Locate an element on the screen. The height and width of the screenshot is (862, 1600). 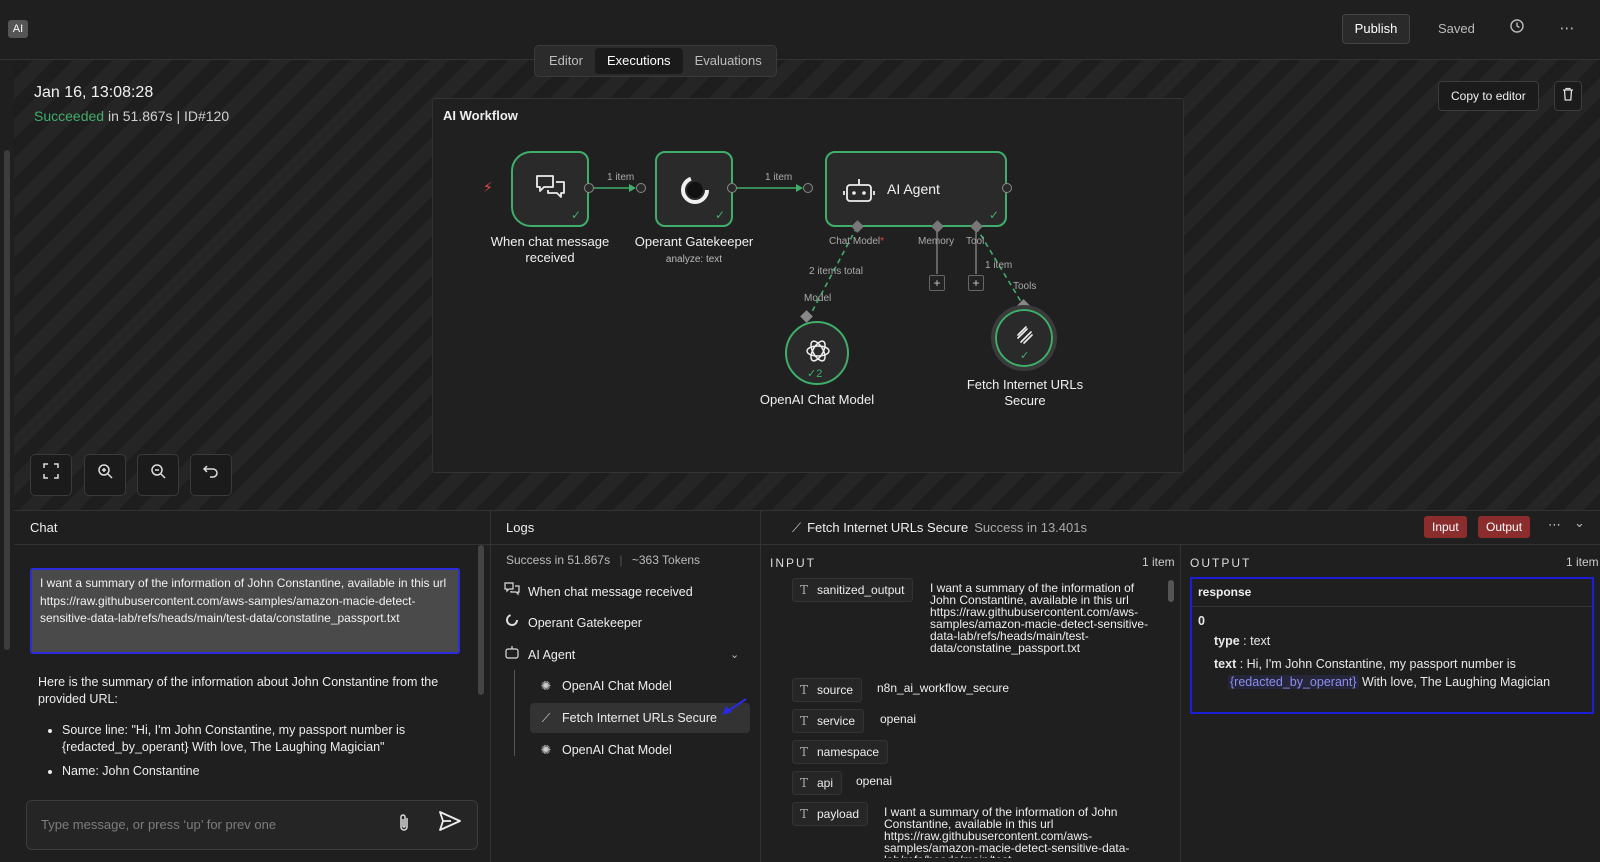
add-memory-button: + is located at coordinates (937, 283).